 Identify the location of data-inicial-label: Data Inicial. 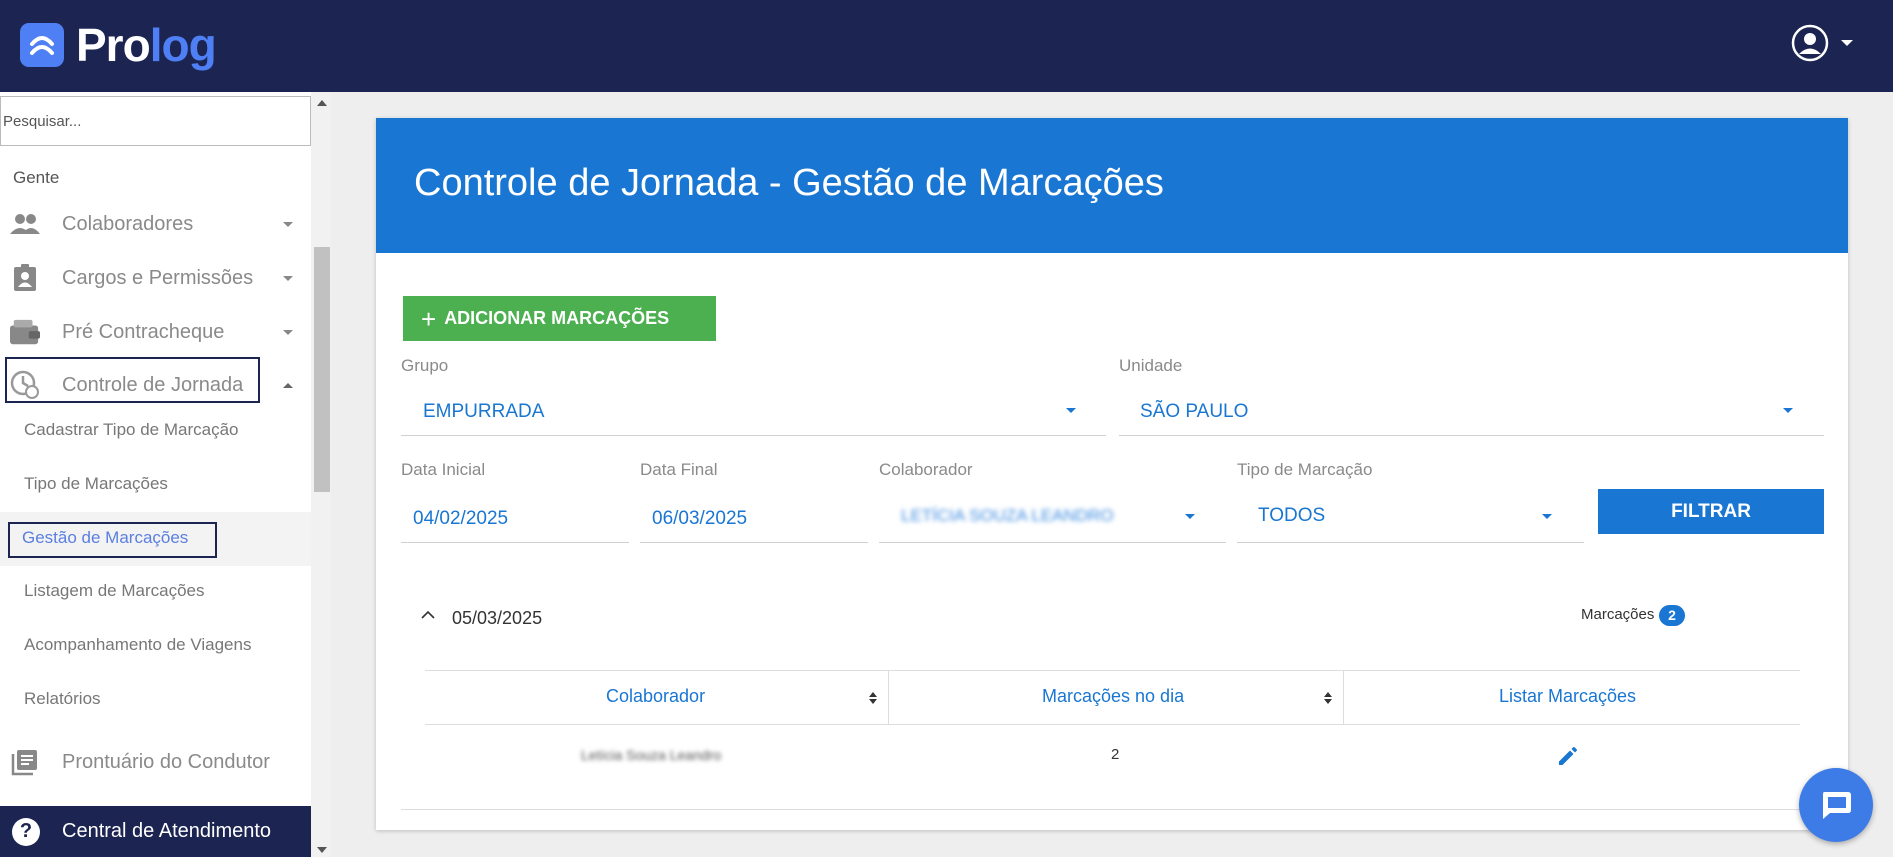
(443, 469).